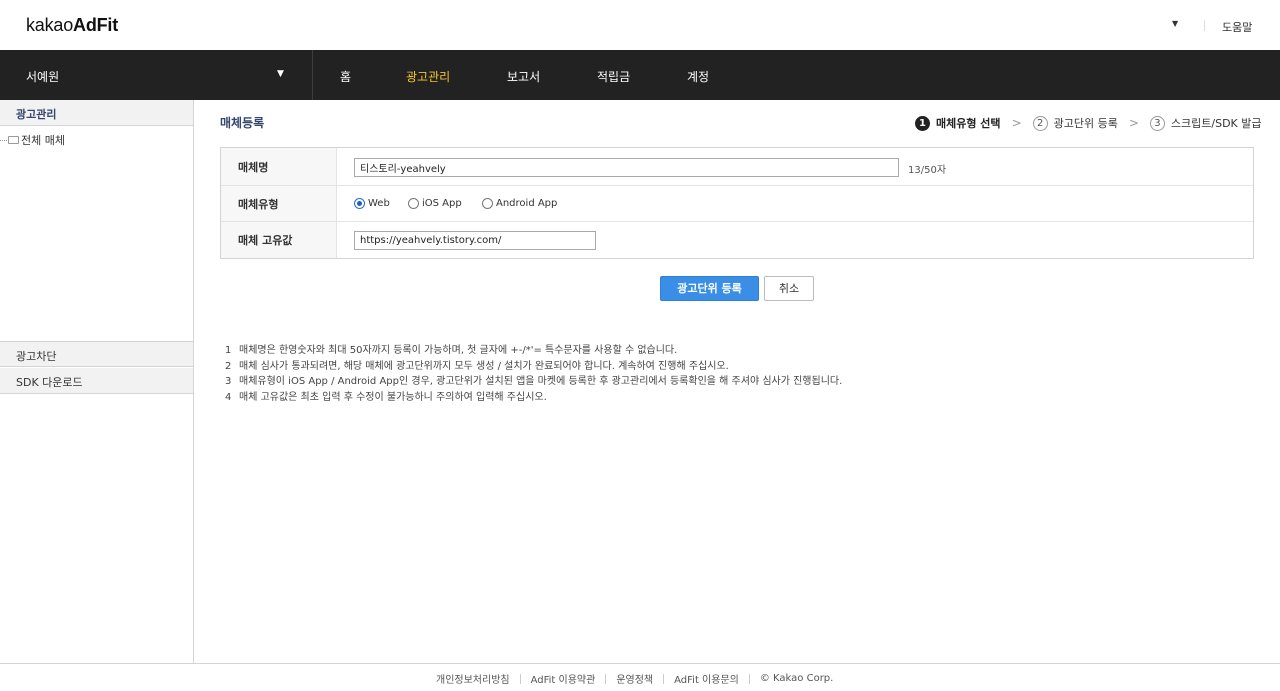  What do you see at coordinates (345, 76) in the screenshot?
I see `nav-item-home: 홈` at bounding box center [345, 76].